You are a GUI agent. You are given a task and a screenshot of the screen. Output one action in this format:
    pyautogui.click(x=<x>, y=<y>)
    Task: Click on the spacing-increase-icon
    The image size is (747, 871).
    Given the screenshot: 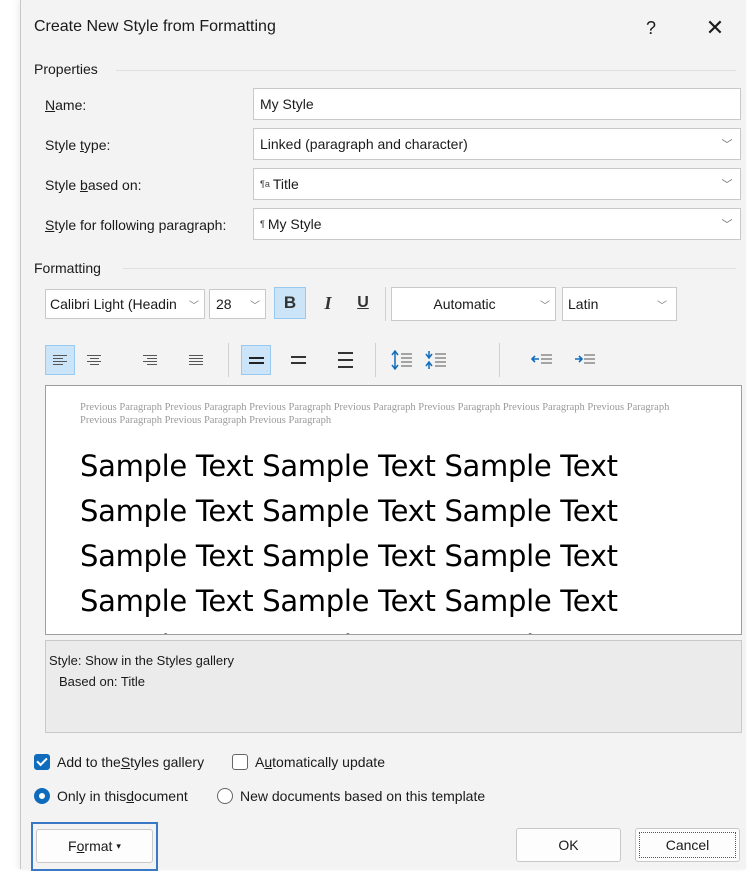 What is the action you would take?
    pyautogui.click(x=401, y=360)
    